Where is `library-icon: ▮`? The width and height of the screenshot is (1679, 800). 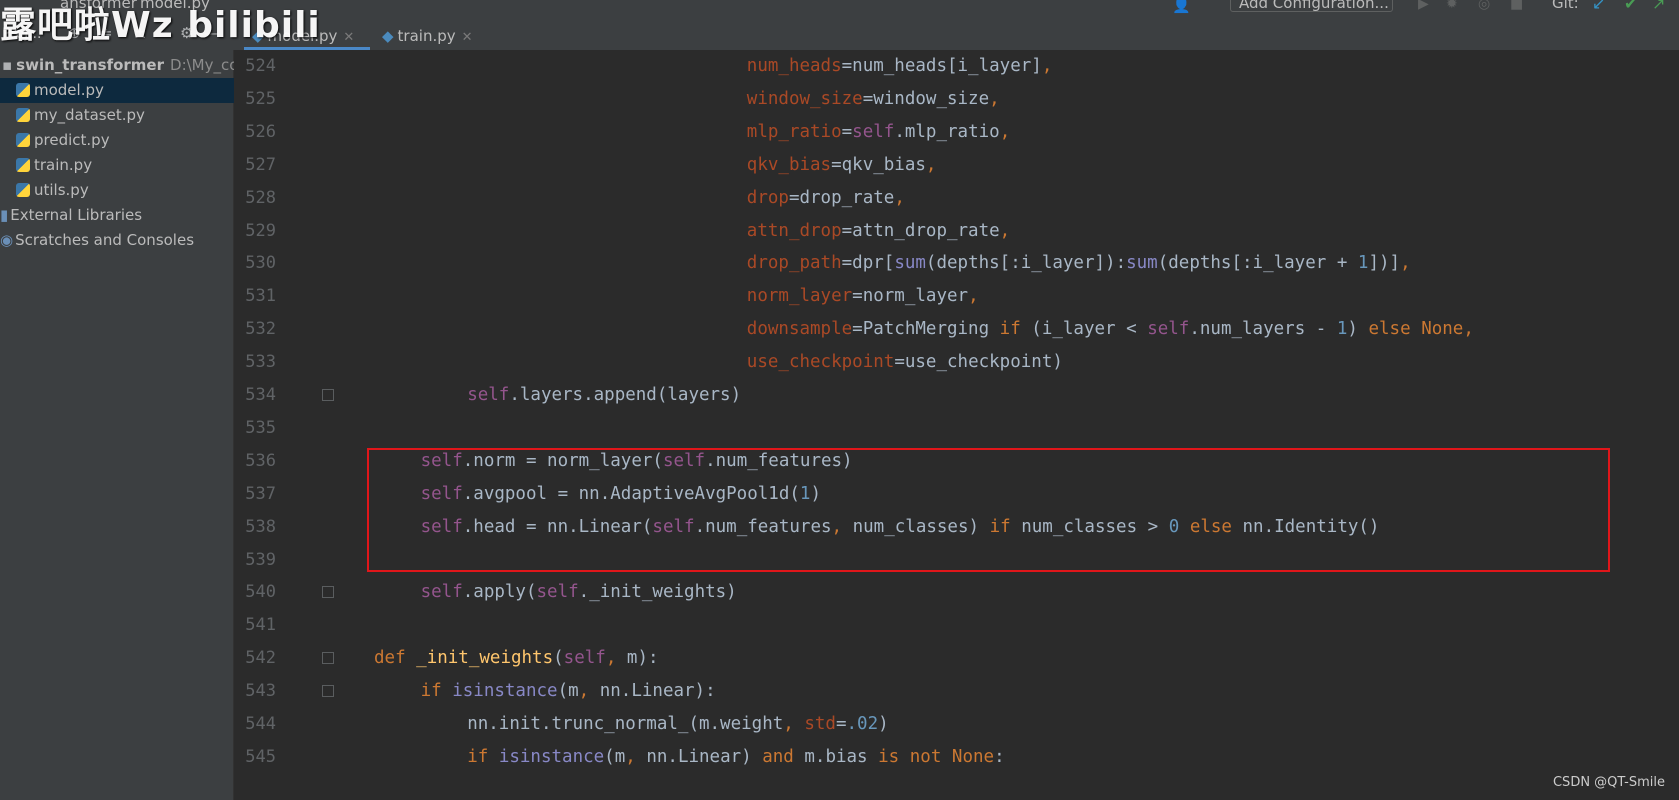 library-icon: ▮ is located at coordinates (4, 215).